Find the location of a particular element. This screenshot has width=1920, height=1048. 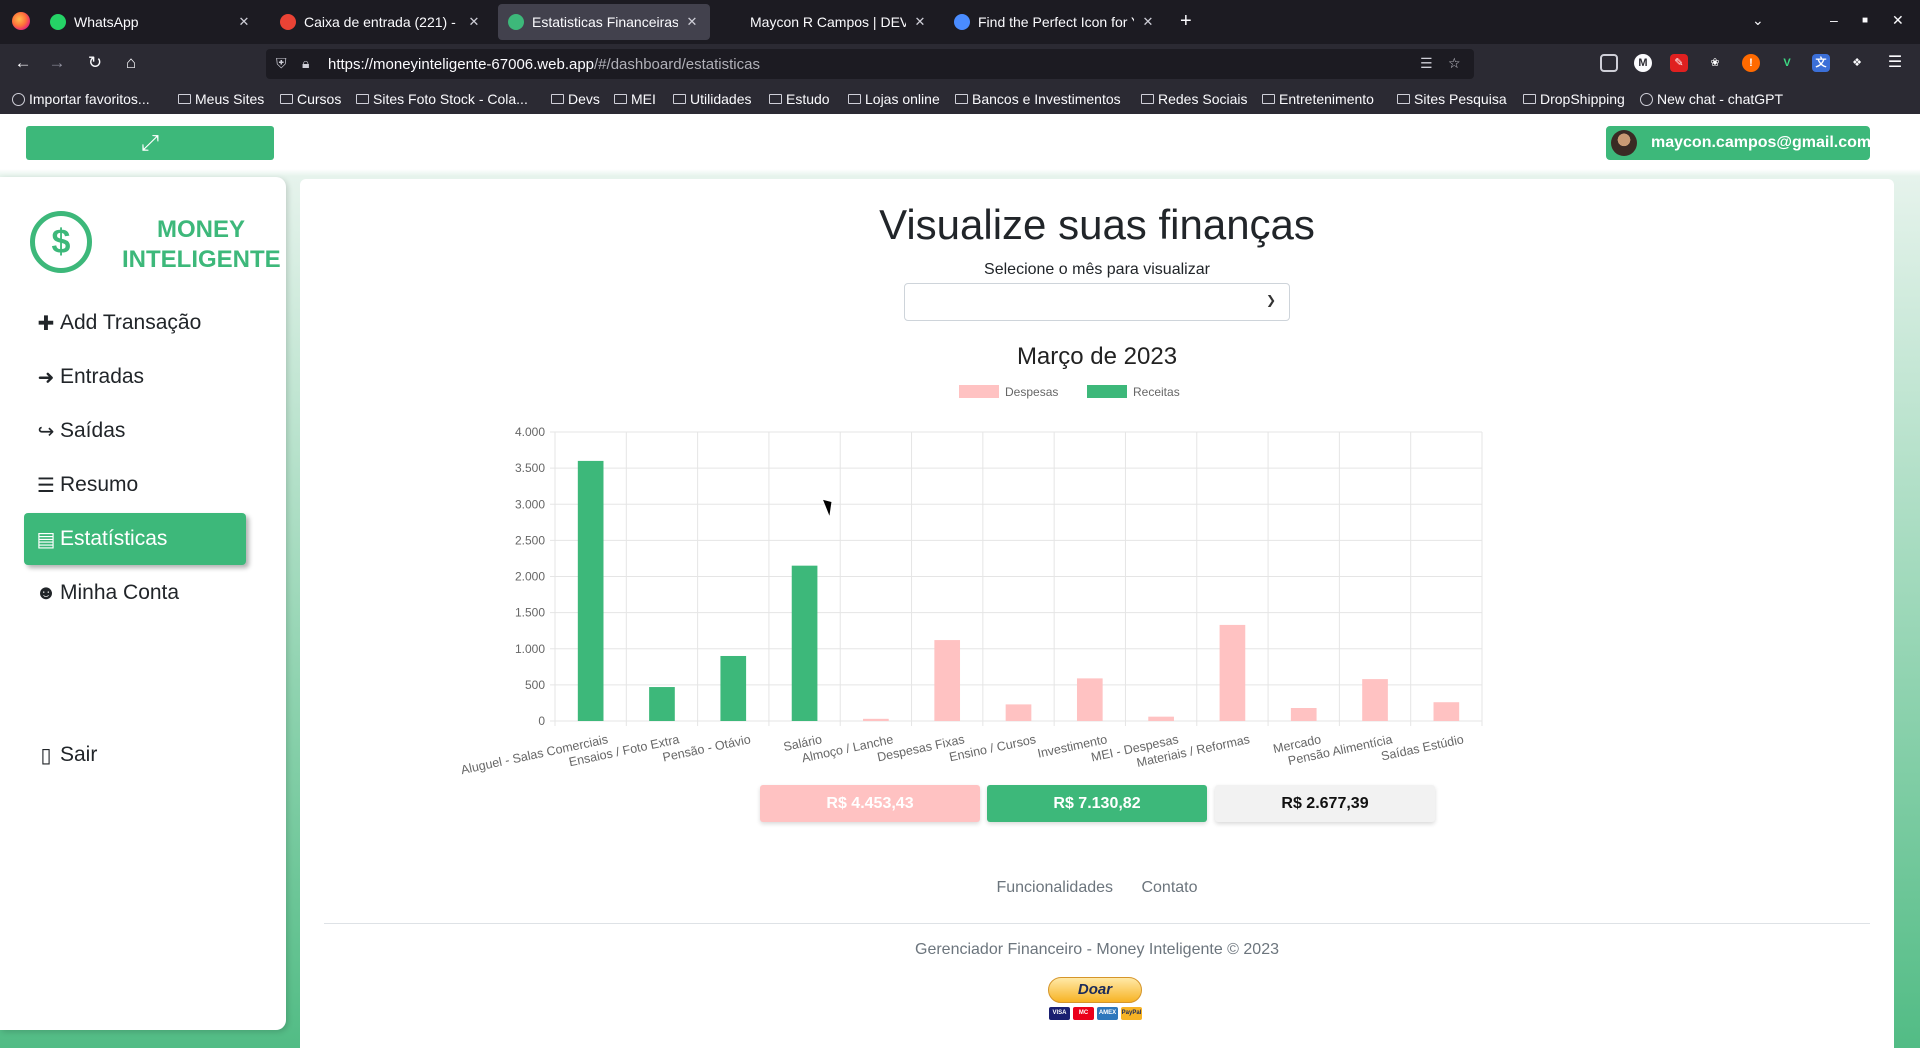

translate-icon: ☰ is located at coordinates (1426, 63).